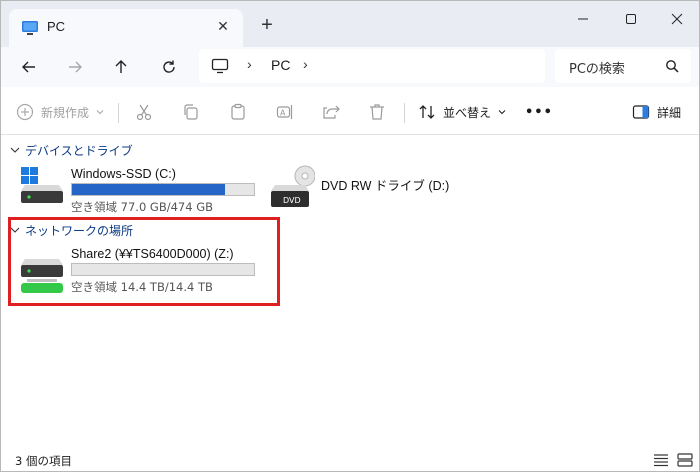  Describe the element at coordinates (79, 150) in the screenshot. I see `group-title: デバイスとドライブ` at that location.